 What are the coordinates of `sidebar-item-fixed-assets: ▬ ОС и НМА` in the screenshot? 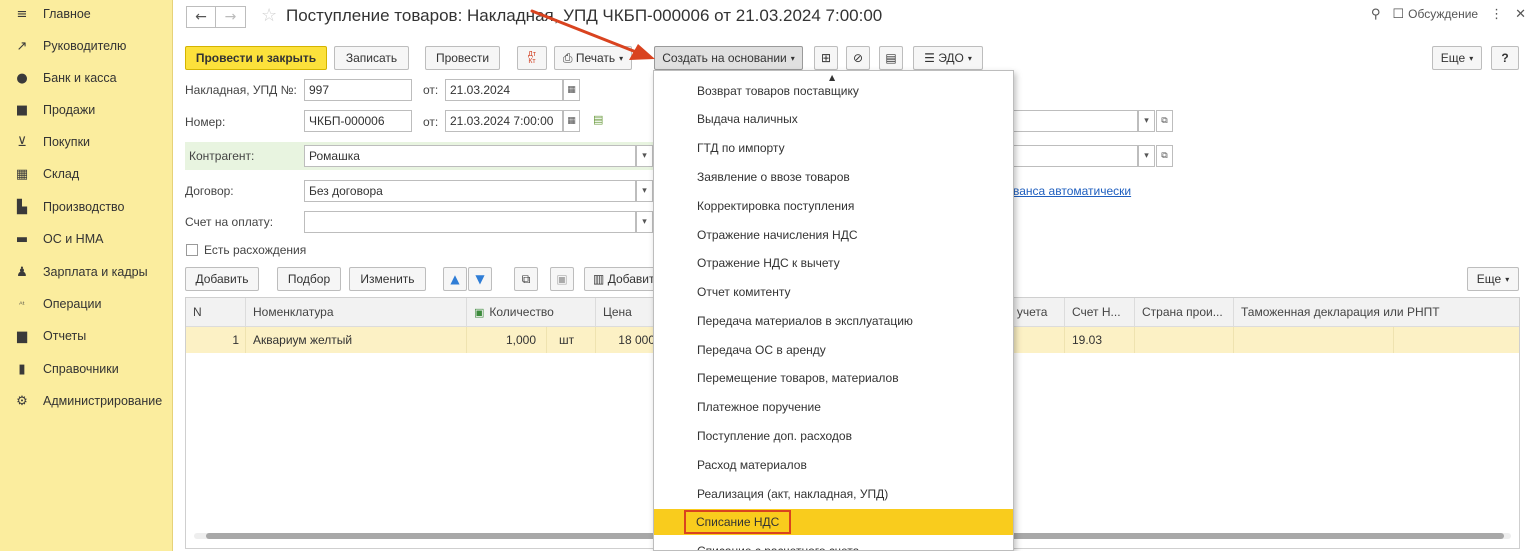 It's located at (86, 239).